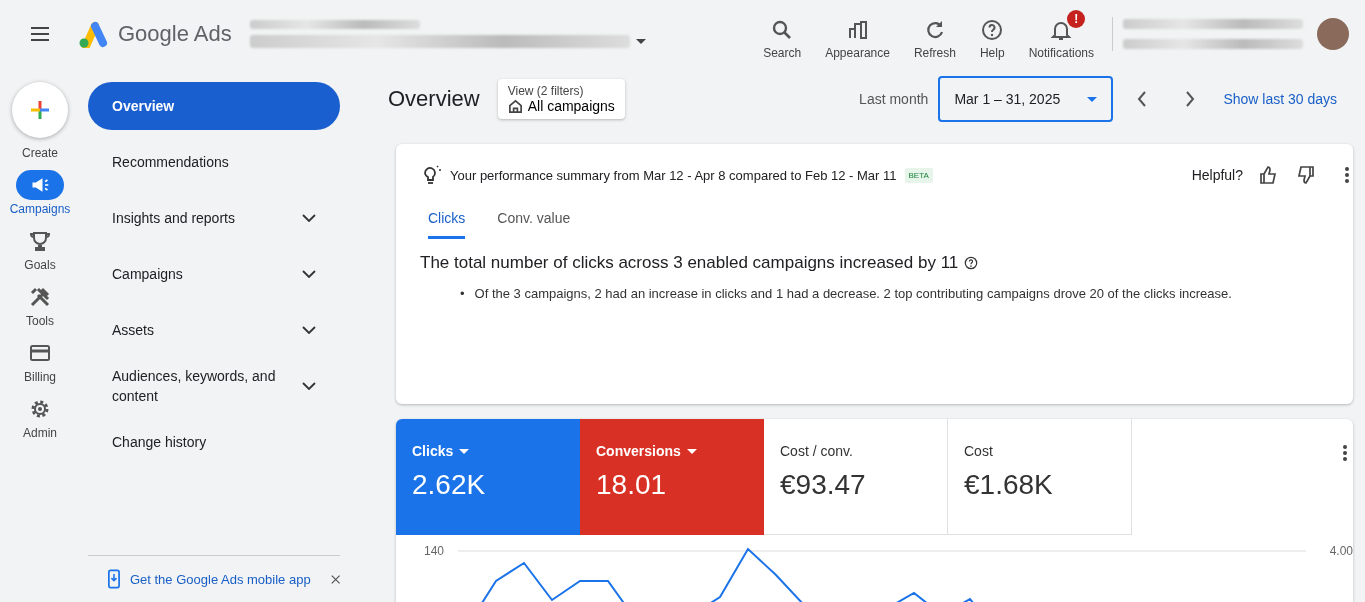 This screenshot has height=602, width=1365. What do you see at coordinates (1190, 99) in the screenshot?
I see `chevron-right-icon` at bounding box center [1190, 99].